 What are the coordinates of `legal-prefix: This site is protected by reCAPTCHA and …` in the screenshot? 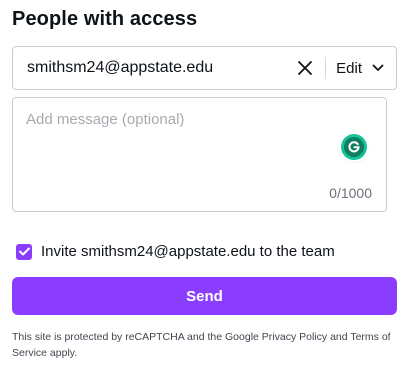 It's located at (137, 337).